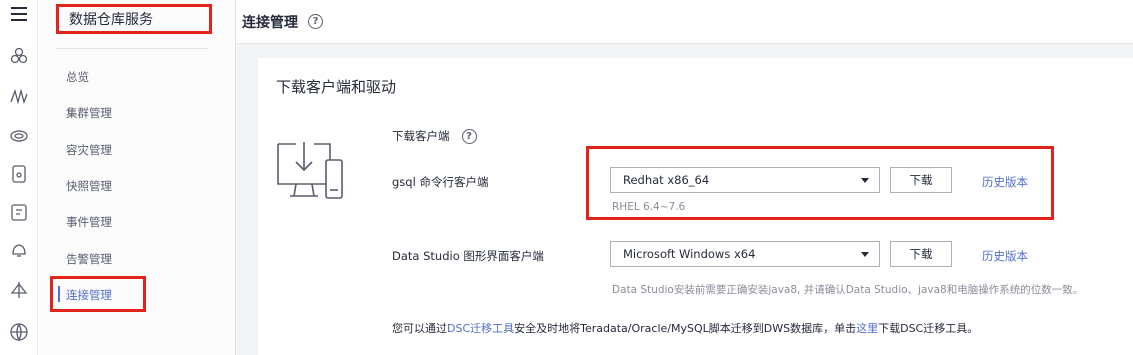 The height and width of the screenshot is (355, 1133). I want to click on menu-icon, so click(19, 14).